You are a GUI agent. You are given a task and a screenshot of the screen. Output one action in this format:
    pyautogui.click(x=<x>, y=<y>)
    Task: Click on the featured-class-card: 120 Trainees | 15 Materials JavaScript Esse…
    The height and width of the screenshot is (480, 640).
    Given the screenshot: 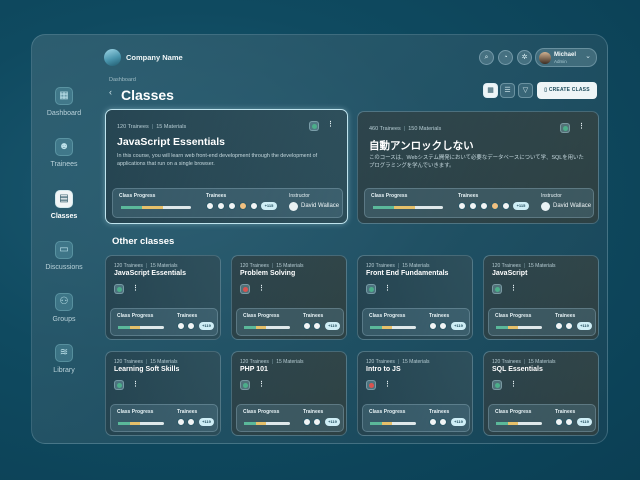 What is the action you would take?
    pyautogui.click(x=226, y=166)
    